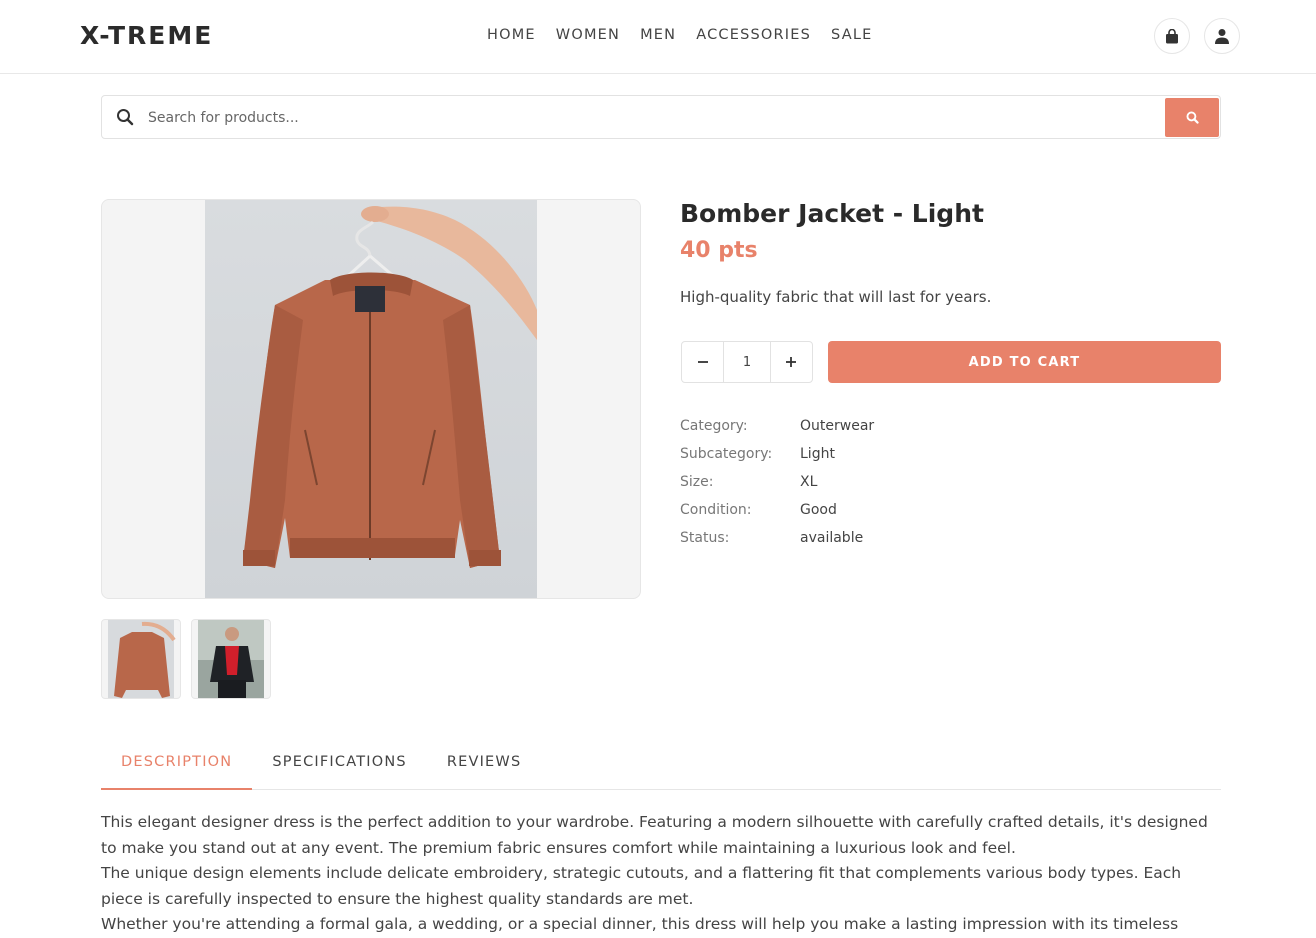 The width and height of the screenshot is (1316, 938). Describe the element at coordinates (753, 35) in the screenshot. I see `nav-accessories: ACCESSORIES` at that location.